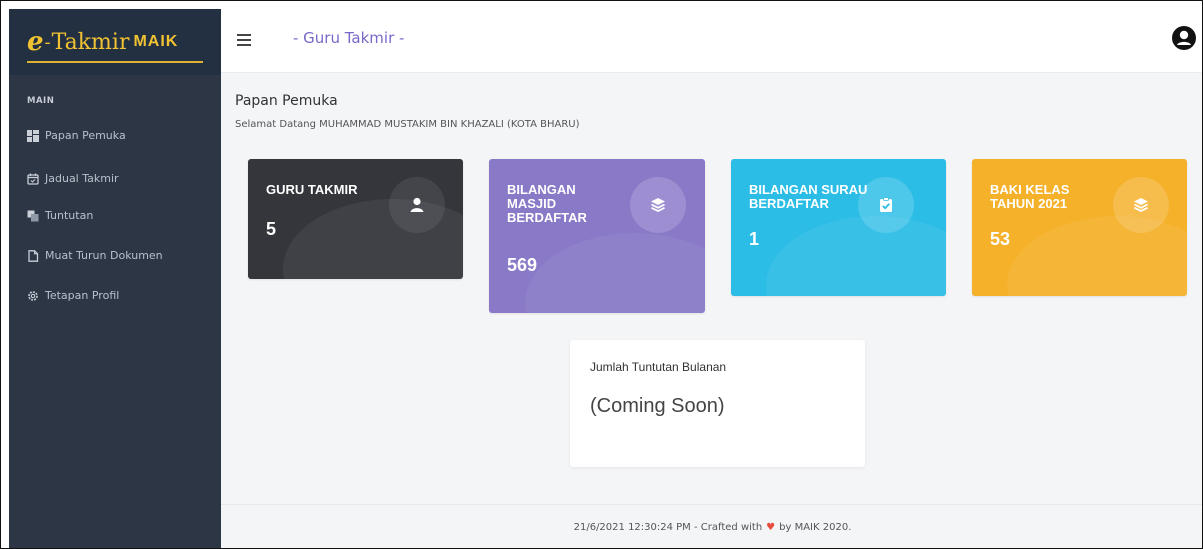  Describe the element at coordinates (771, 527) in the screenshot. I see `heart-icon: ♥` at that location.